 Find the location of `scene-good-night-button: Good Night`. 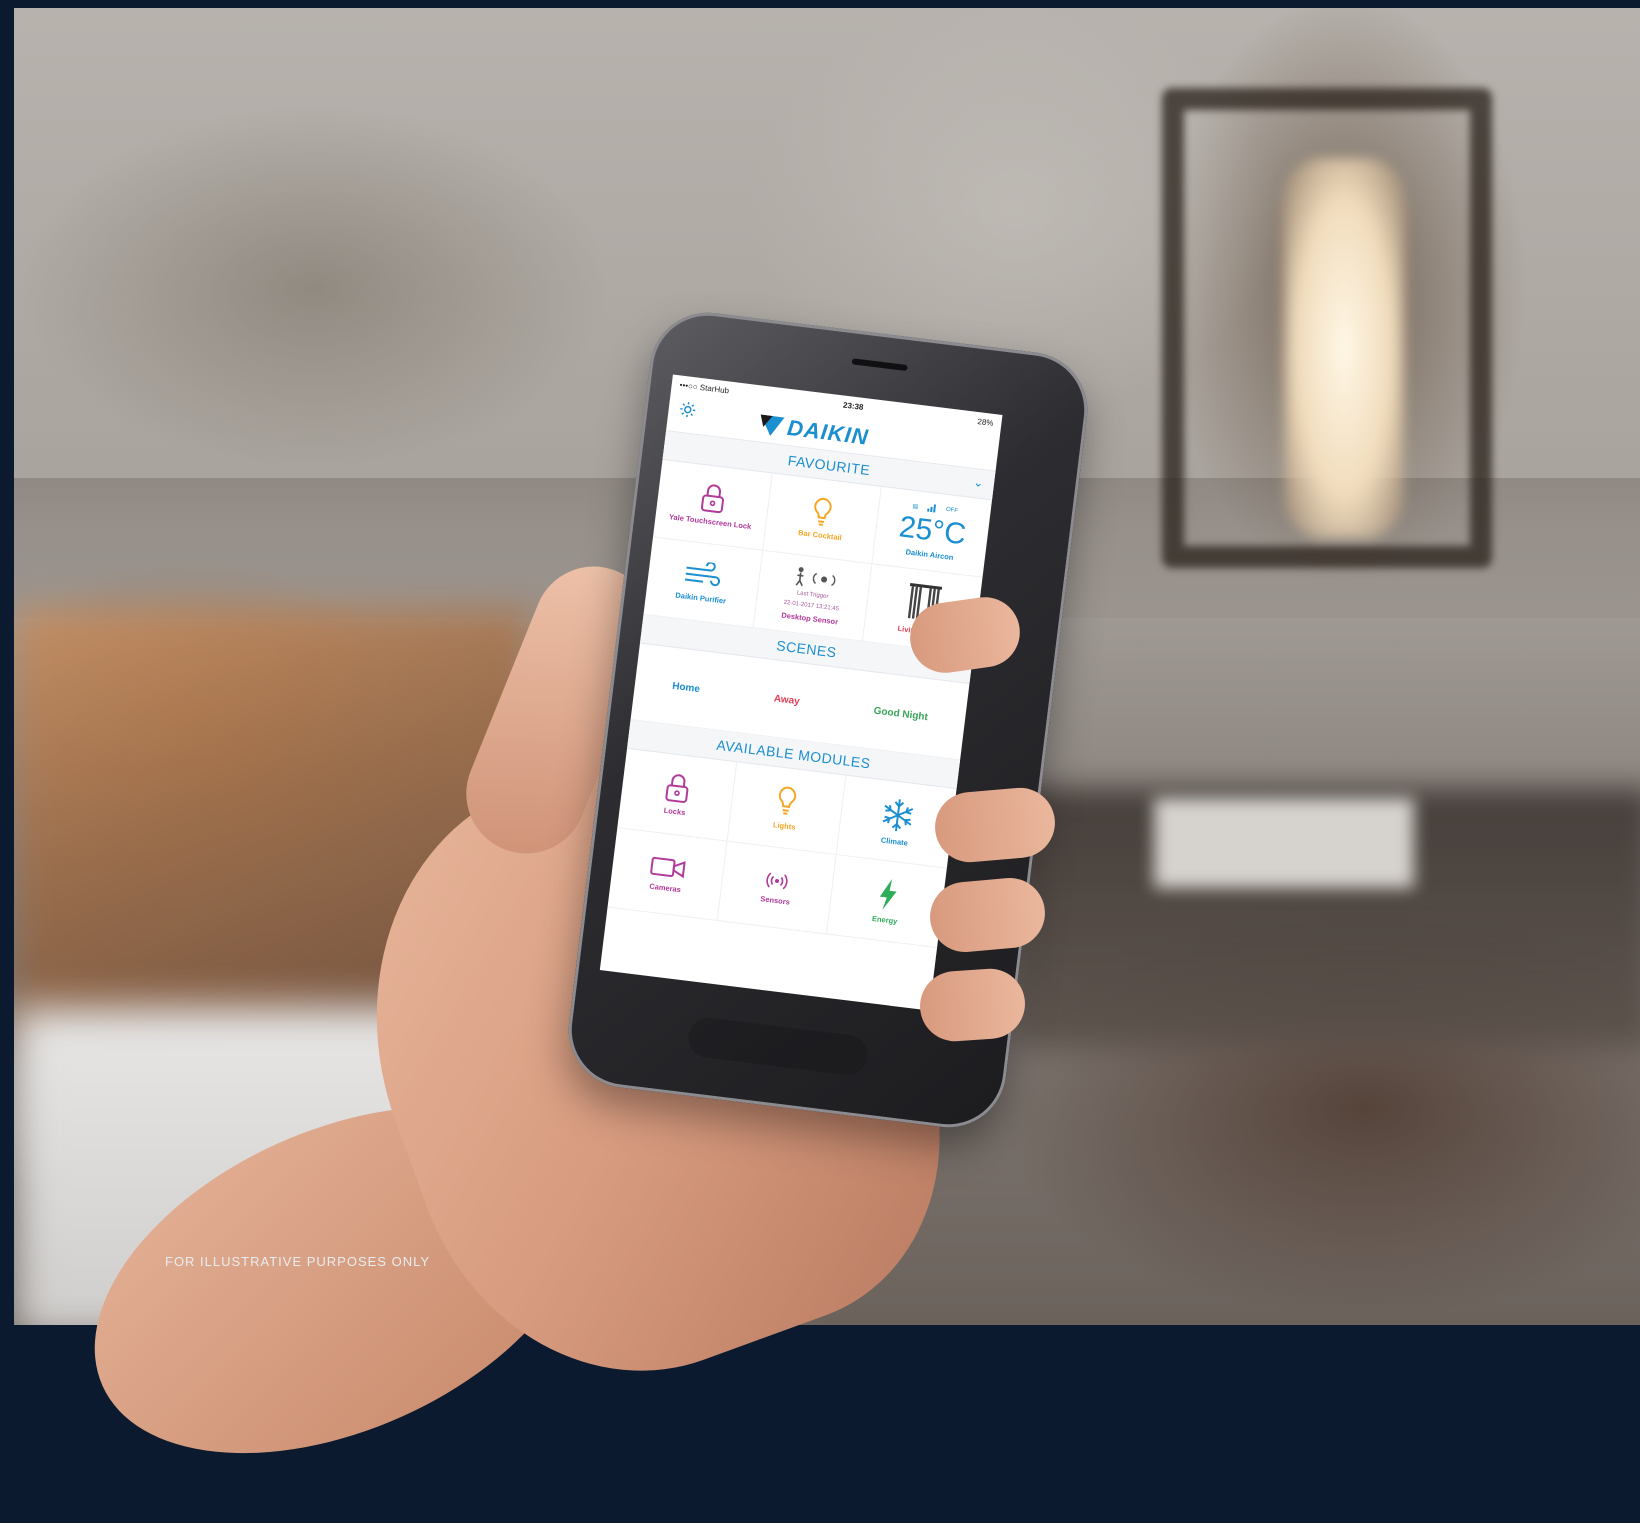

scene-good-night-button: Good Night is located at coordinates (900, 714).